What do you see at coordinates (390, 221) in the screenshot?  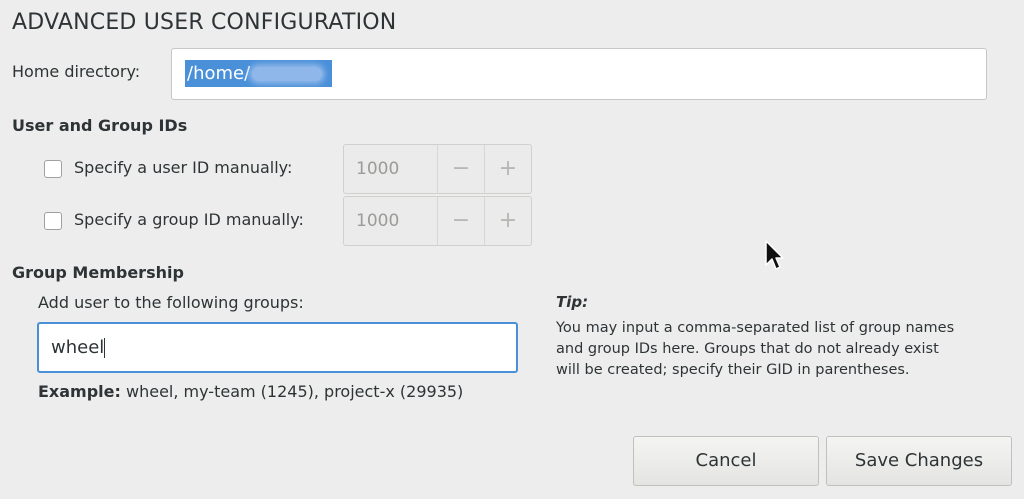 I see `group-id-value: 1000` at bounding box center [390, 221].